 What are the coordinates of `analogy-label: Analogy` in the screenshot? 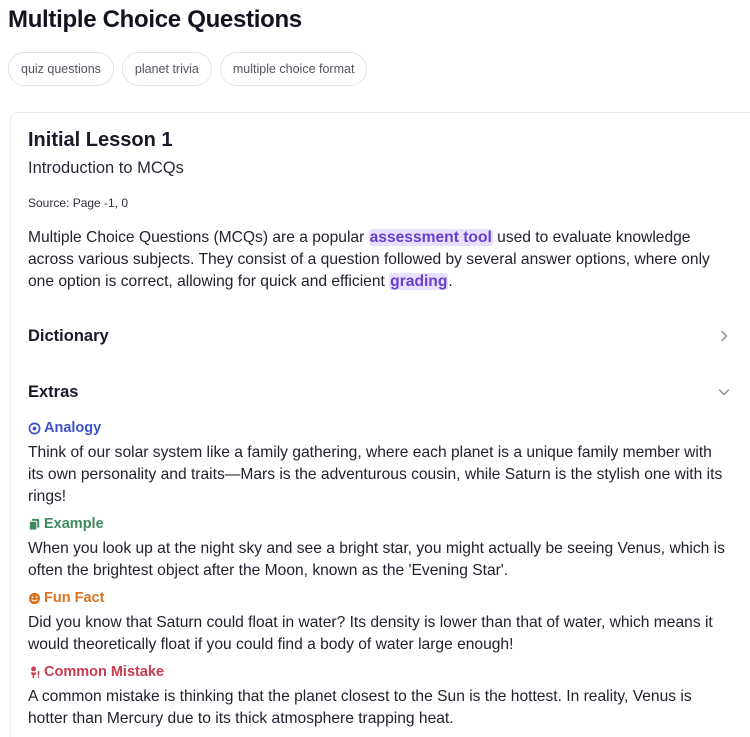 It's located at (73, 428).